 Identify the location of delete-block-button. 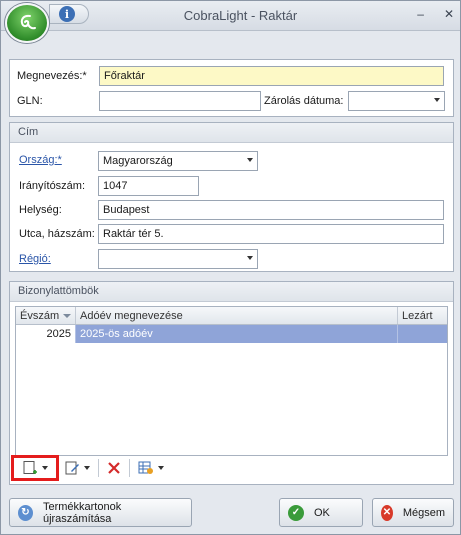
(114, 468).